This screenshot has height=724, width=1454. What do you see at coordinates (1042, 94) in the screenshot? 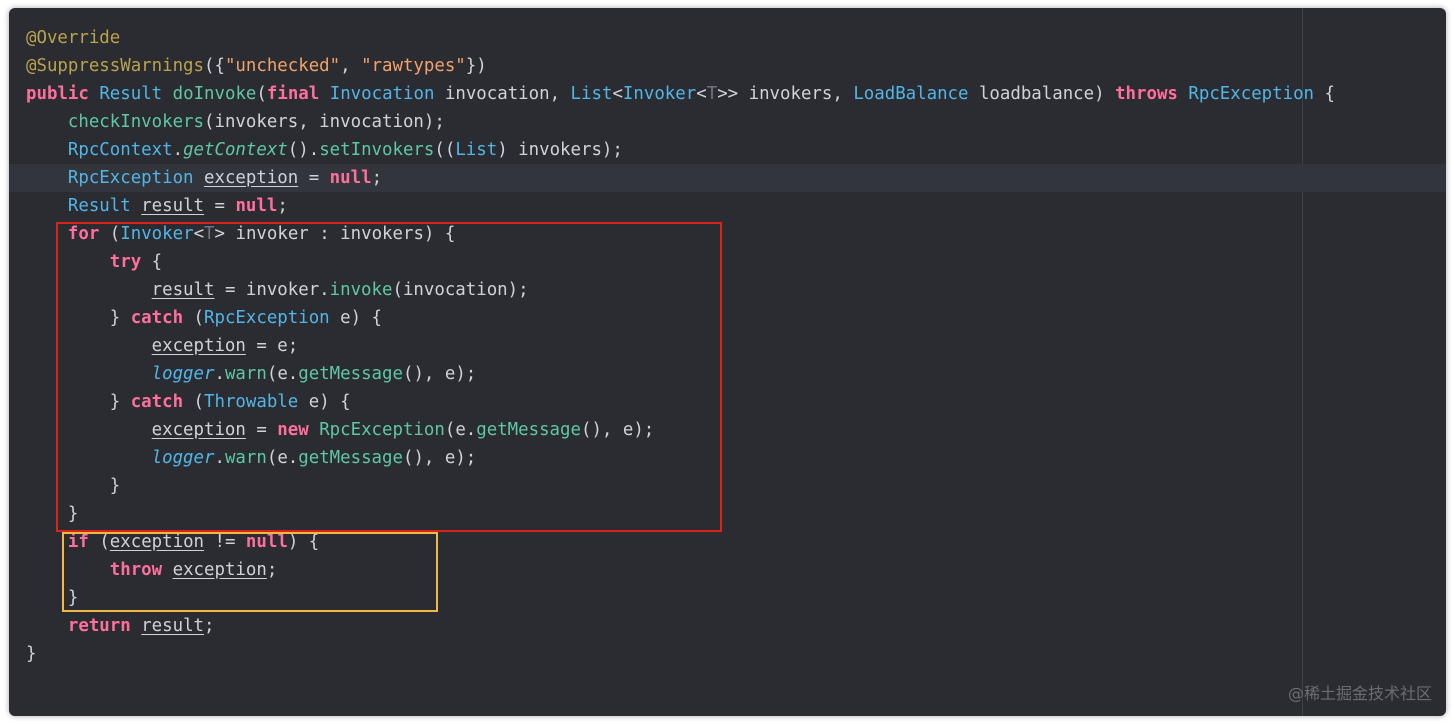
I see `token-plain: loadbalance)` at bounding box center [1042, 94].